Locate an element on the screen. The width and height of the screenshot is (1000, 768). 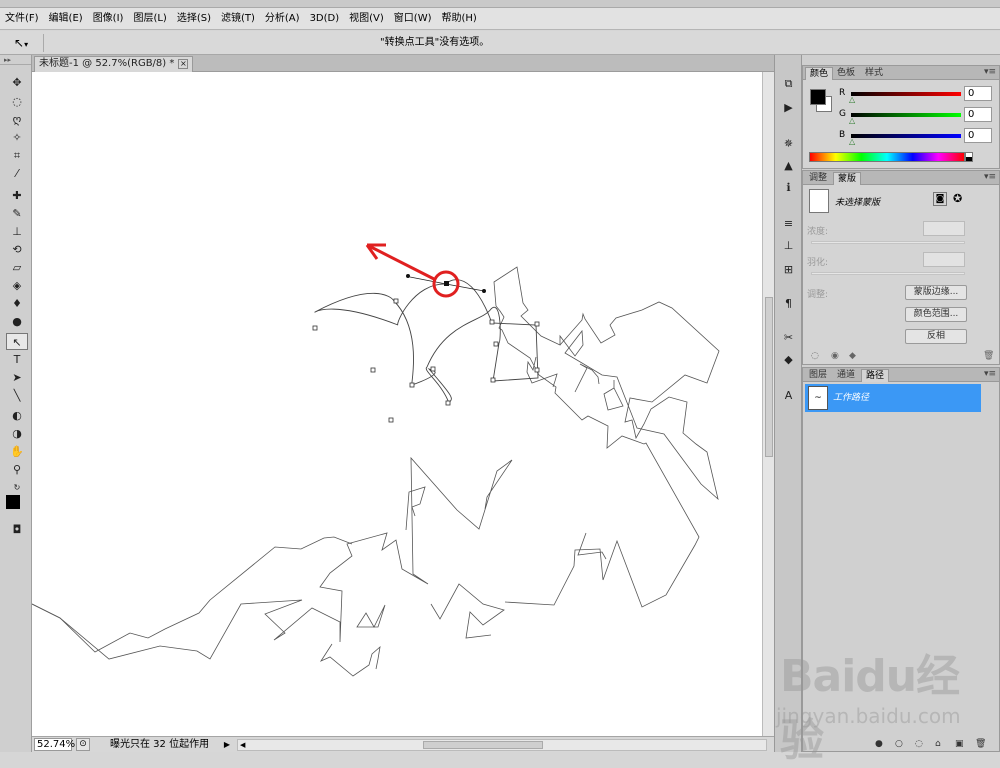
status-arrow-icon: ▶ is located at coordinates (227, 744).